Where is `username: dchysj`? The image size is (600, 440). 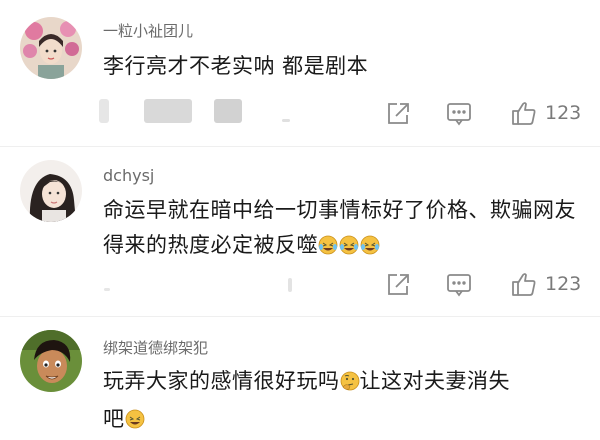 username: dchysj is located at coordinates (128, 175).